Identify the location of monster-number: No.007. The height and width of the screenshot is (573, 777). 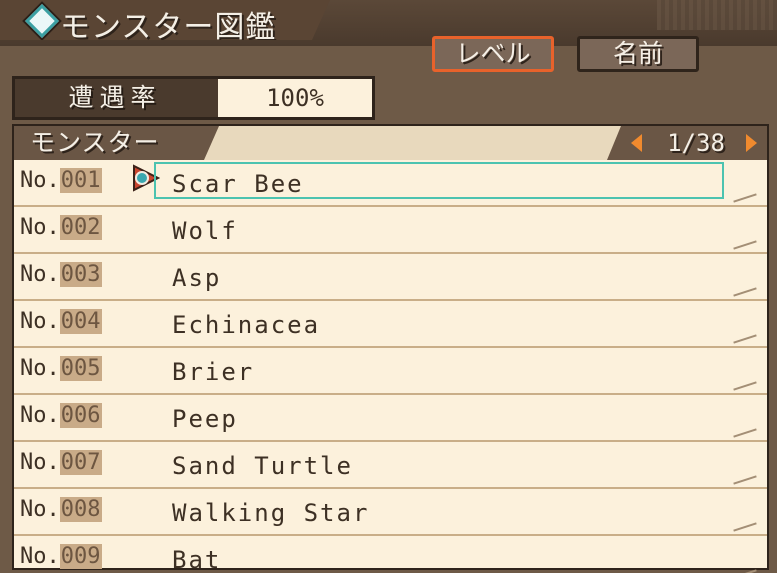
(61, 462).